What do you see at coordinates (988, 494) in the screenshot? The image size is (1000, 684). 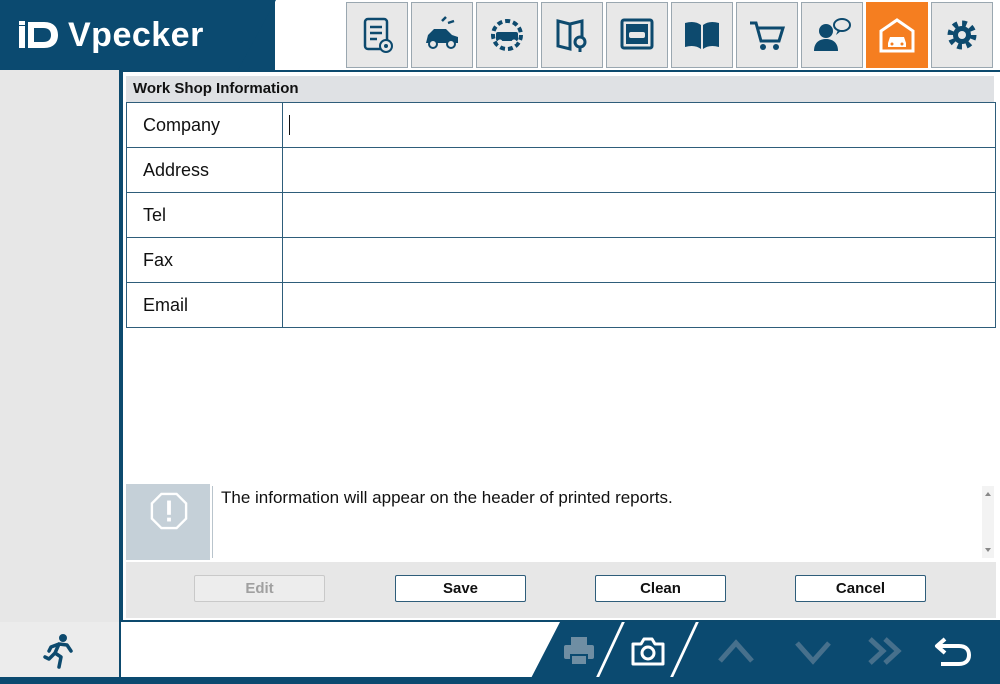 I see `scroll-up-icon` at bounding box center [988, 494].